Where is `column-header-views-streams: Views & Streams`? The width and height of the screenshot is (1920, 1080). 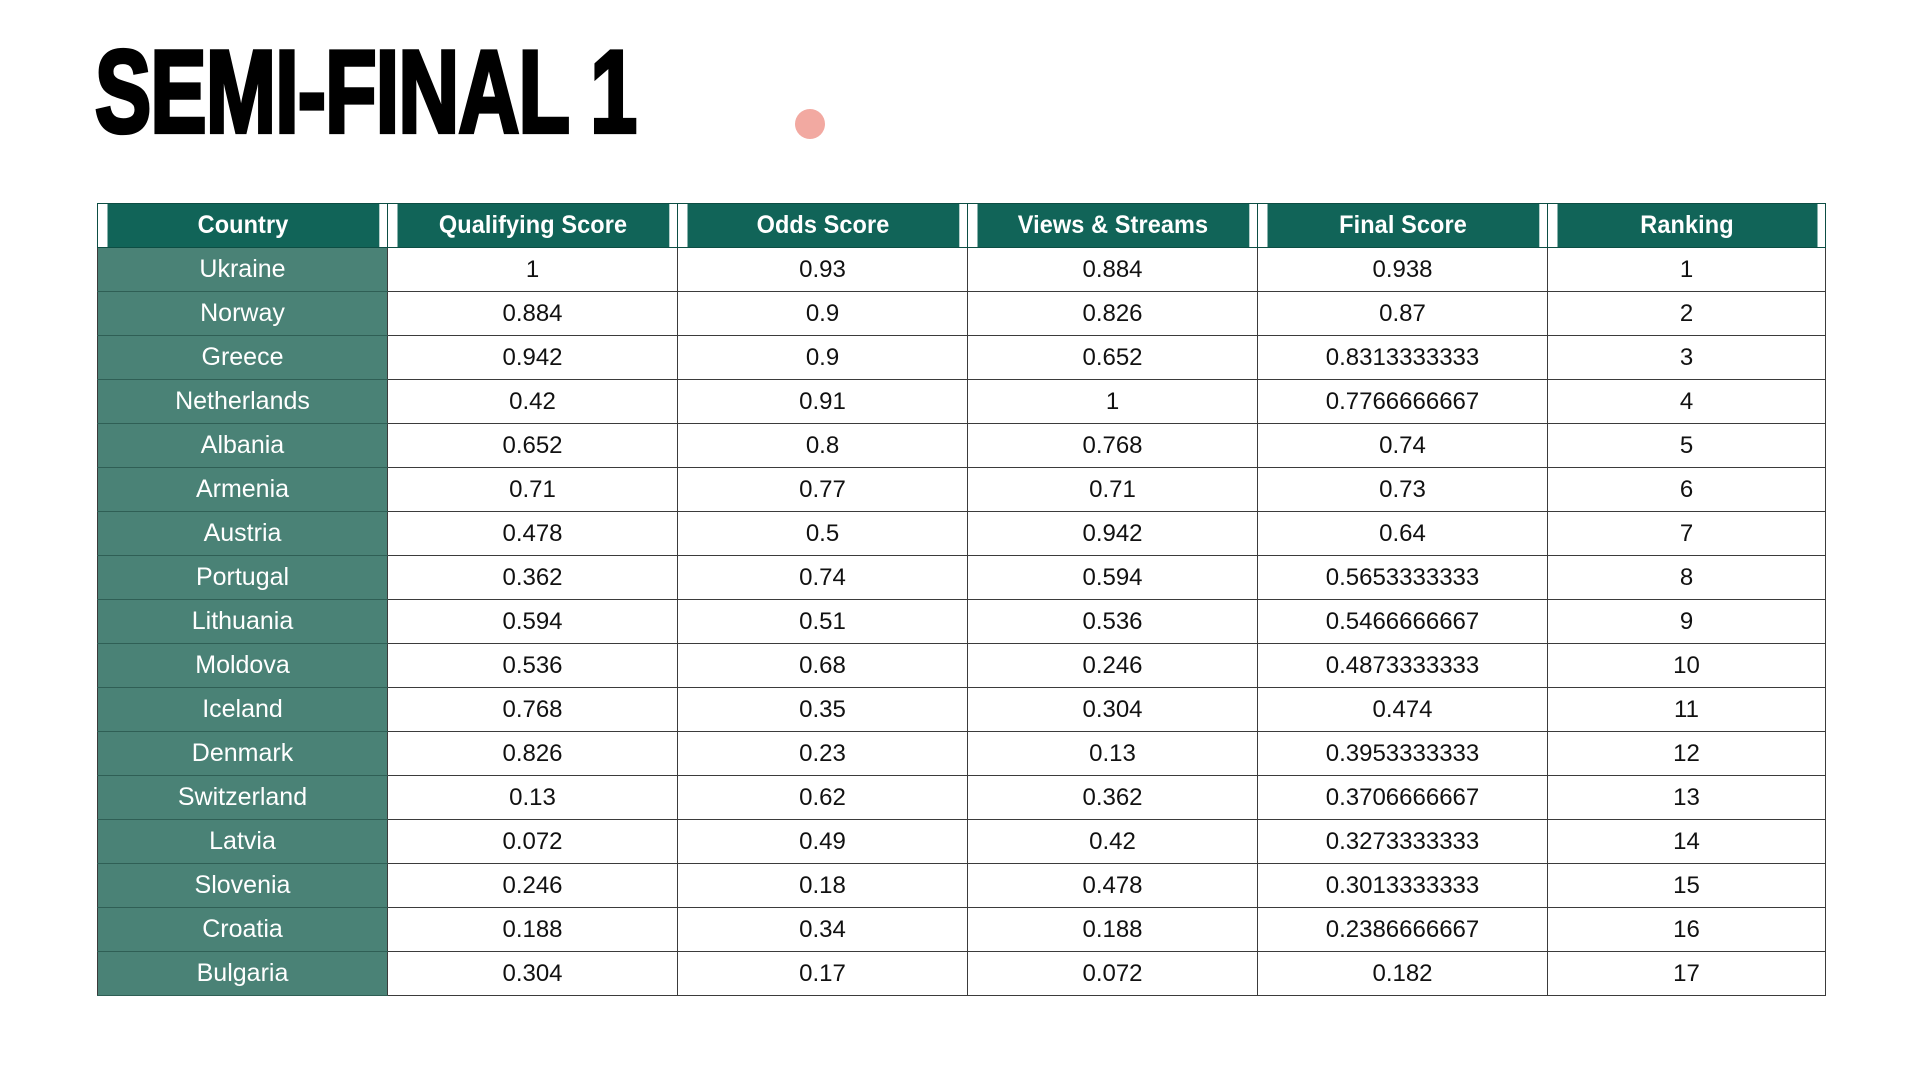
column-header-views-streams: Views & Streams is located at coordinates (1112, 225).